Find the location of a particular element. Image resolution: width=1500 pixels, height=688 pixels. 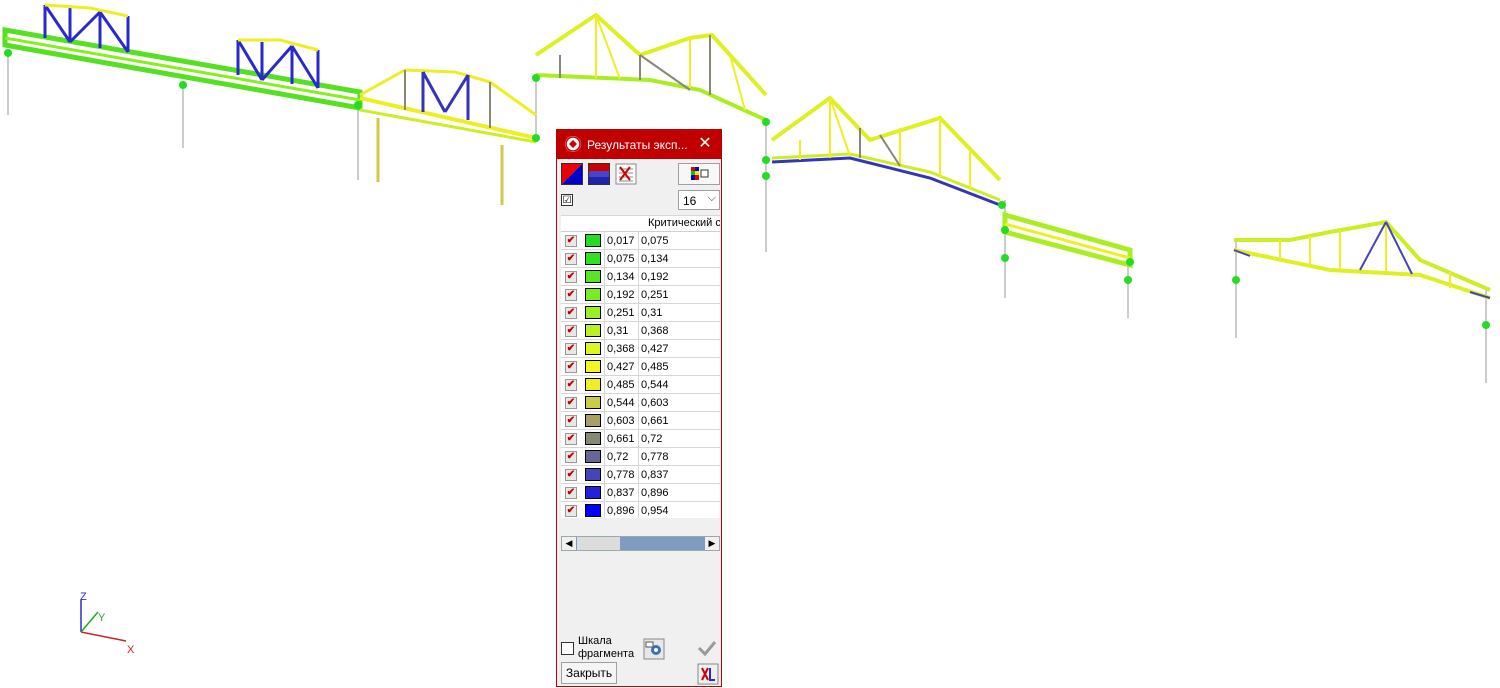

table-options-icon is located at coordinates (626, 174).